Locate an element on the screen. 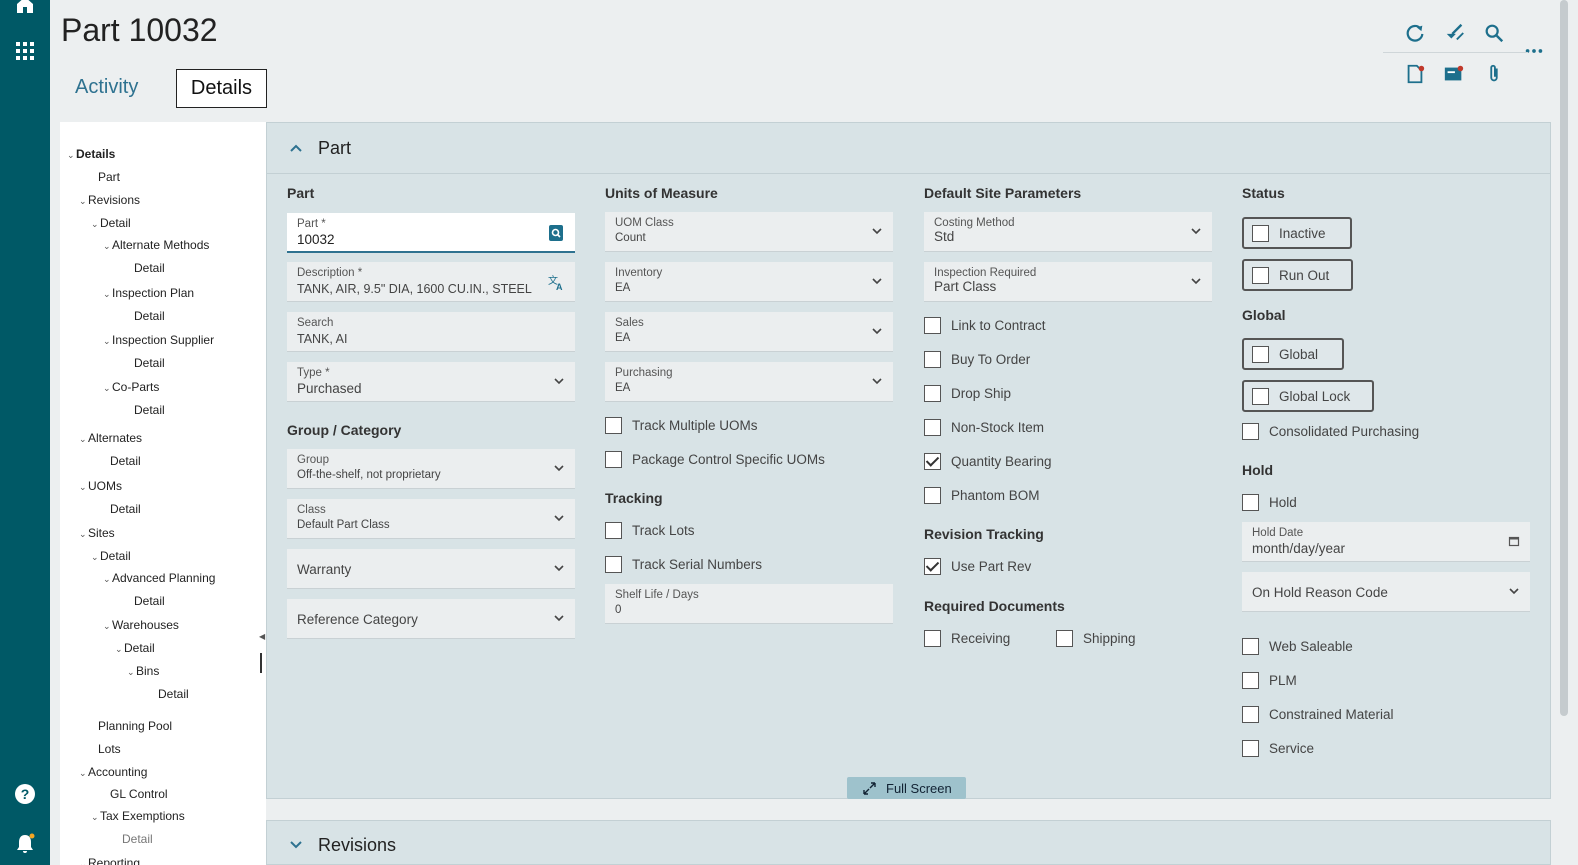 The width and height of the screenshot is (1578, 865). drop-ship-checkbox: Drop Ship is located at coordinates (967, 393).